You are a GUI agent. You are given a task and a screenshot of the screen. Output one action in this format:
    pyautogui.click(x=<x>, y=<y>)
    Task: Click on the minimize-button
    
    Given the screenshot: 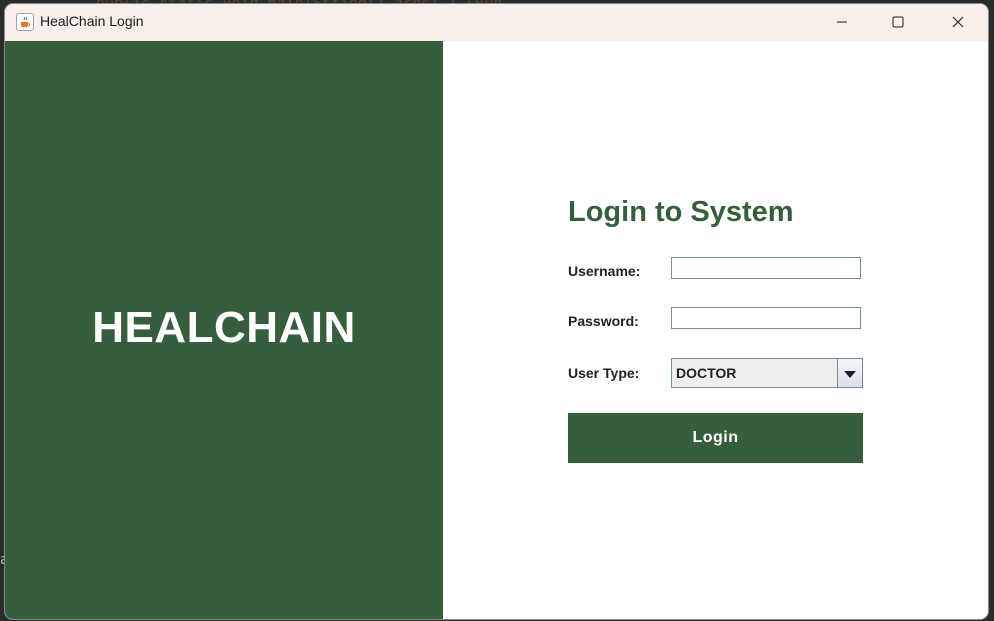 What is the action you would take?
    pyautogui.click(x=842, y=22)
    